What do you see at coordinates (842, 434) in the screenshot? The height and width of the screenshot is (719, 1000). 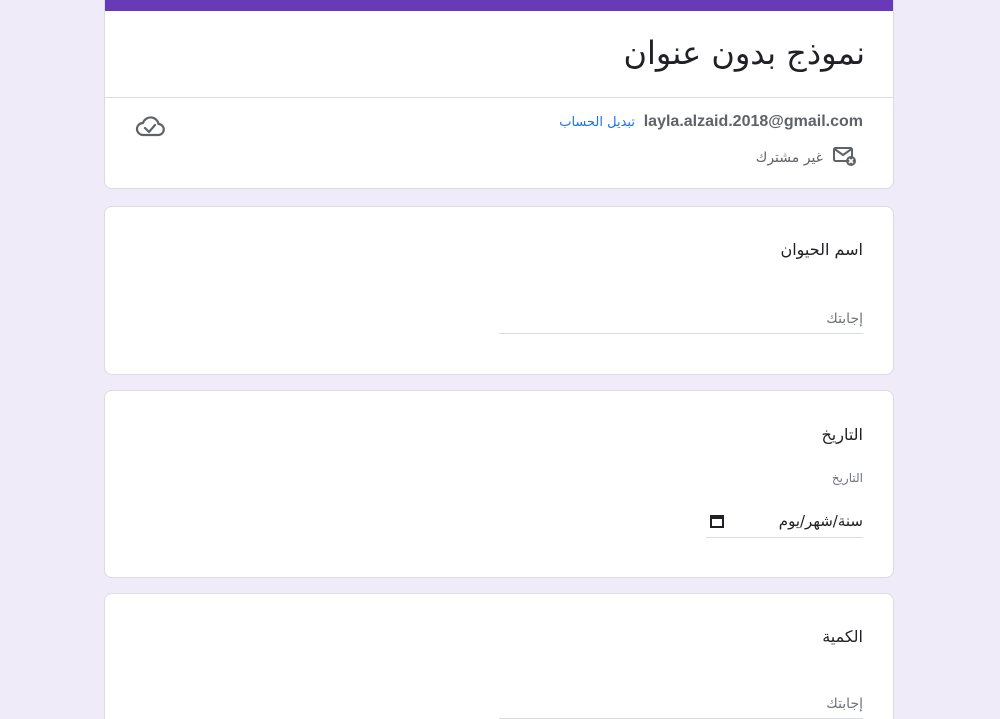 I see `question-title: التاريخ` at bounding box center [842, 434].